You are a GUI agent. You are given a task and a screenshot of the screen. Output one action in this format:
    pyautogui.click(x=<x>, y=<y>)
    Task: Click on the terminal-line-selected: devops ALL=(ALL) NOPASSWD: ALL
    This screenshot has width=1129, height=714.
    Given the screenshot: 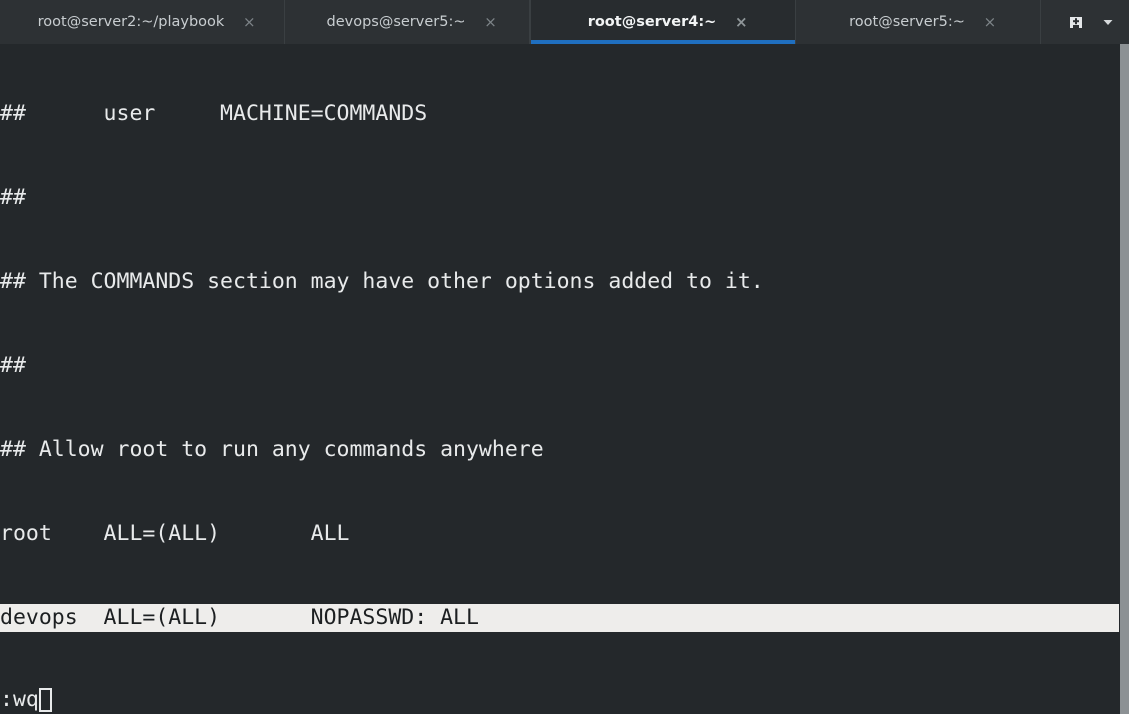 What is the action you would take?
    pyautogui.click(x=560, y=618)
    